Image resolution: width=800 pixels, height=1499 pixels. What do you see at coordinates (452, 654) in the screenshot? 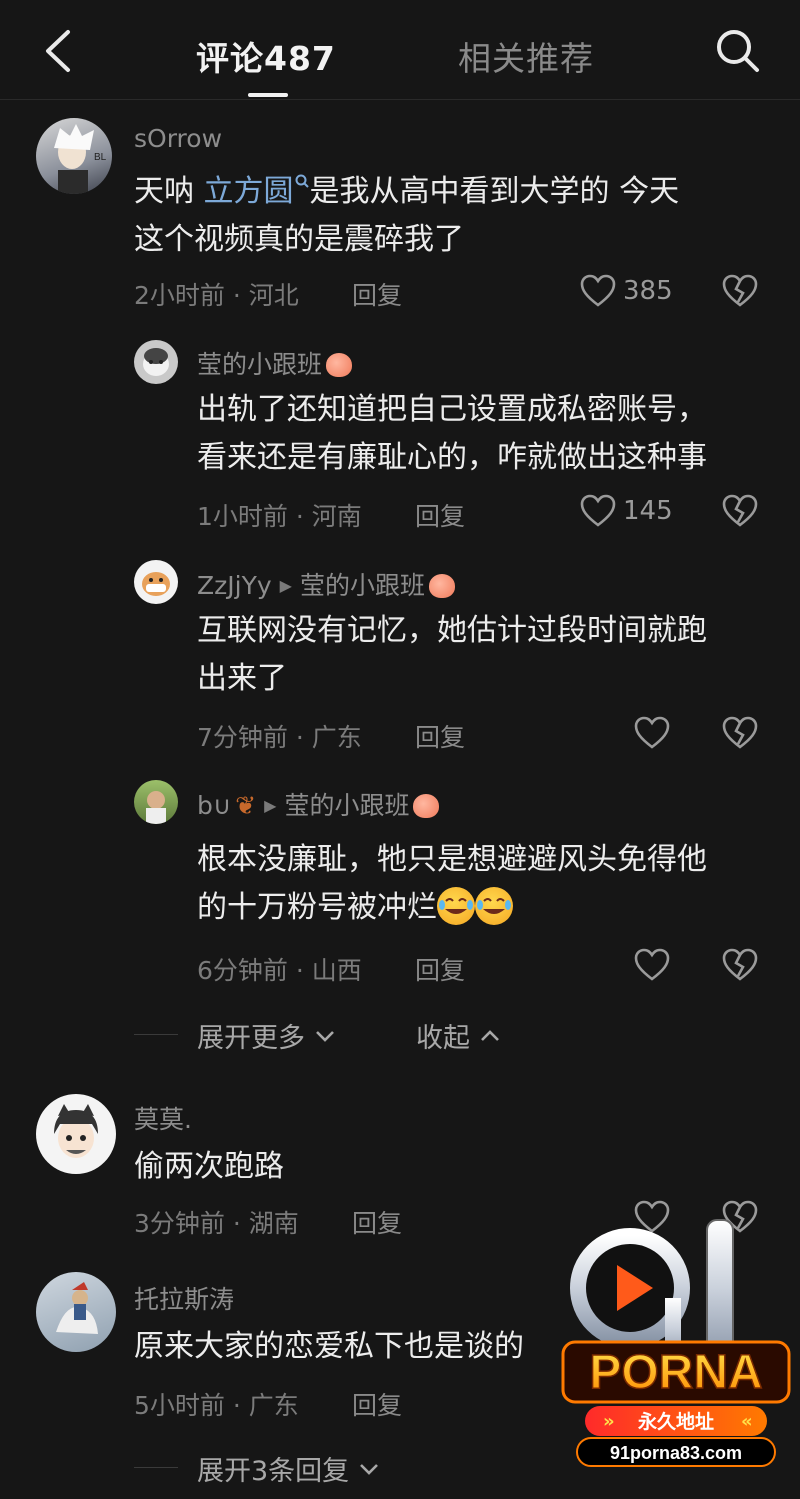
I see `comment-text: 互联网没有记忆，她估计过段时间就跑 出来了` at bounding box center [452, 654].